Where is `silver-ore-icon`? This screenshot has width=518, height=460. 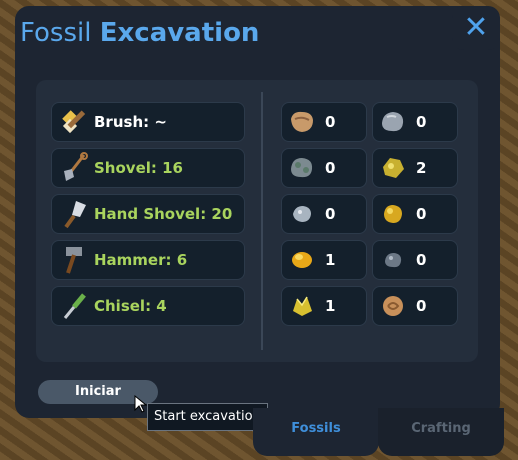 silver-ore-icon is located at coordinates (302, 214).